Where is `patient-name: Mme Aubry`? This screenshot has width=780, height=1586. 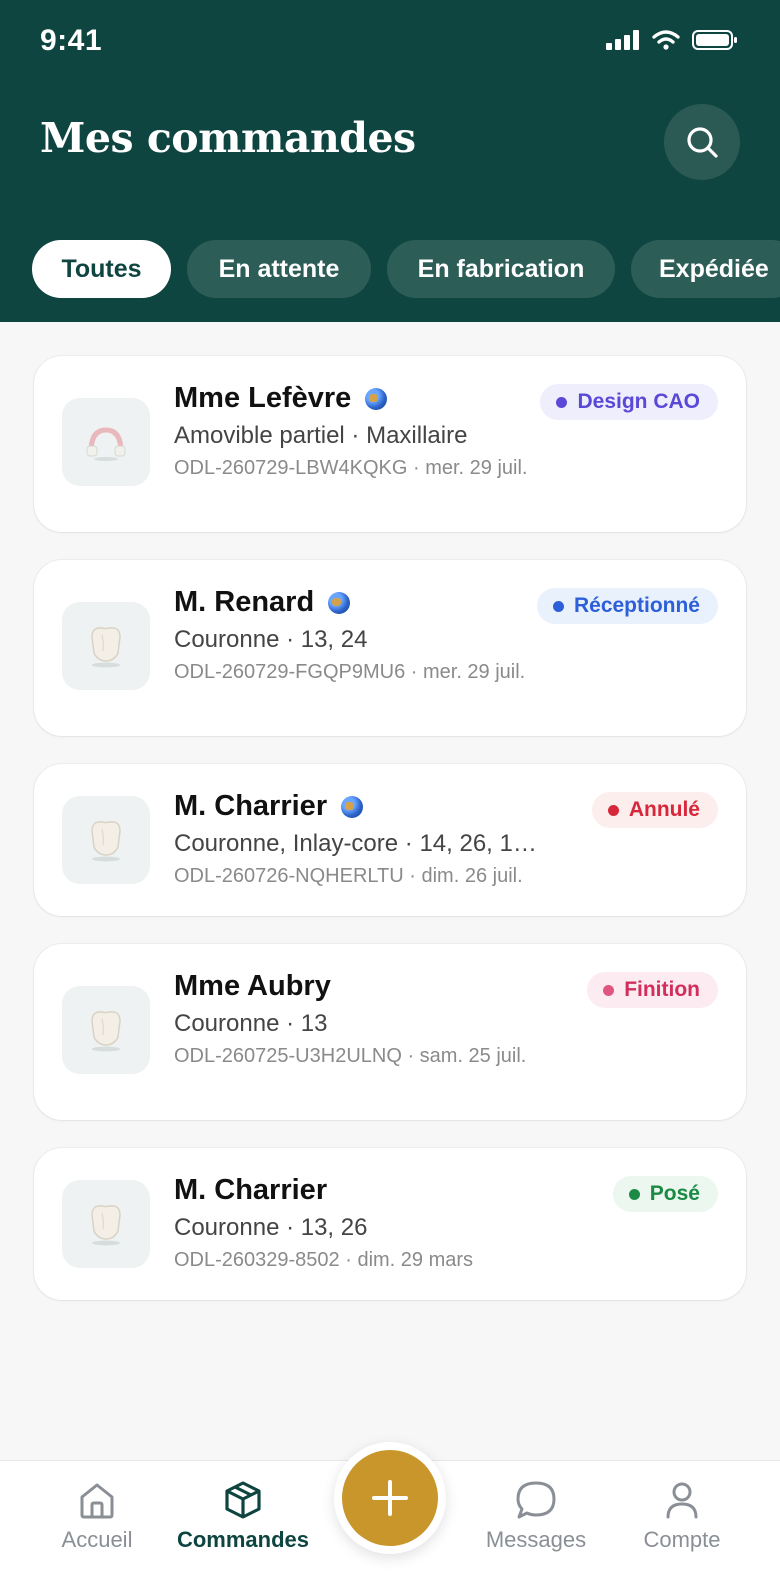
patient-name: Mme Aubry is located at coordinates (252, 986).